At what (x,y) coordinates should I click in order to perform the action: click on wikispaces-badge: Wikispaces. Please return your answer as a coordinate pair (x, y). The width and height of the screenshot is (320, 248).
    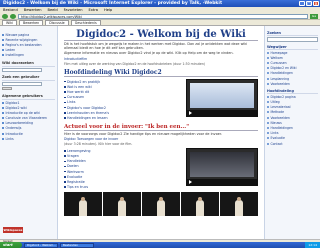
    Looking at the image, I should click on (13, 230).